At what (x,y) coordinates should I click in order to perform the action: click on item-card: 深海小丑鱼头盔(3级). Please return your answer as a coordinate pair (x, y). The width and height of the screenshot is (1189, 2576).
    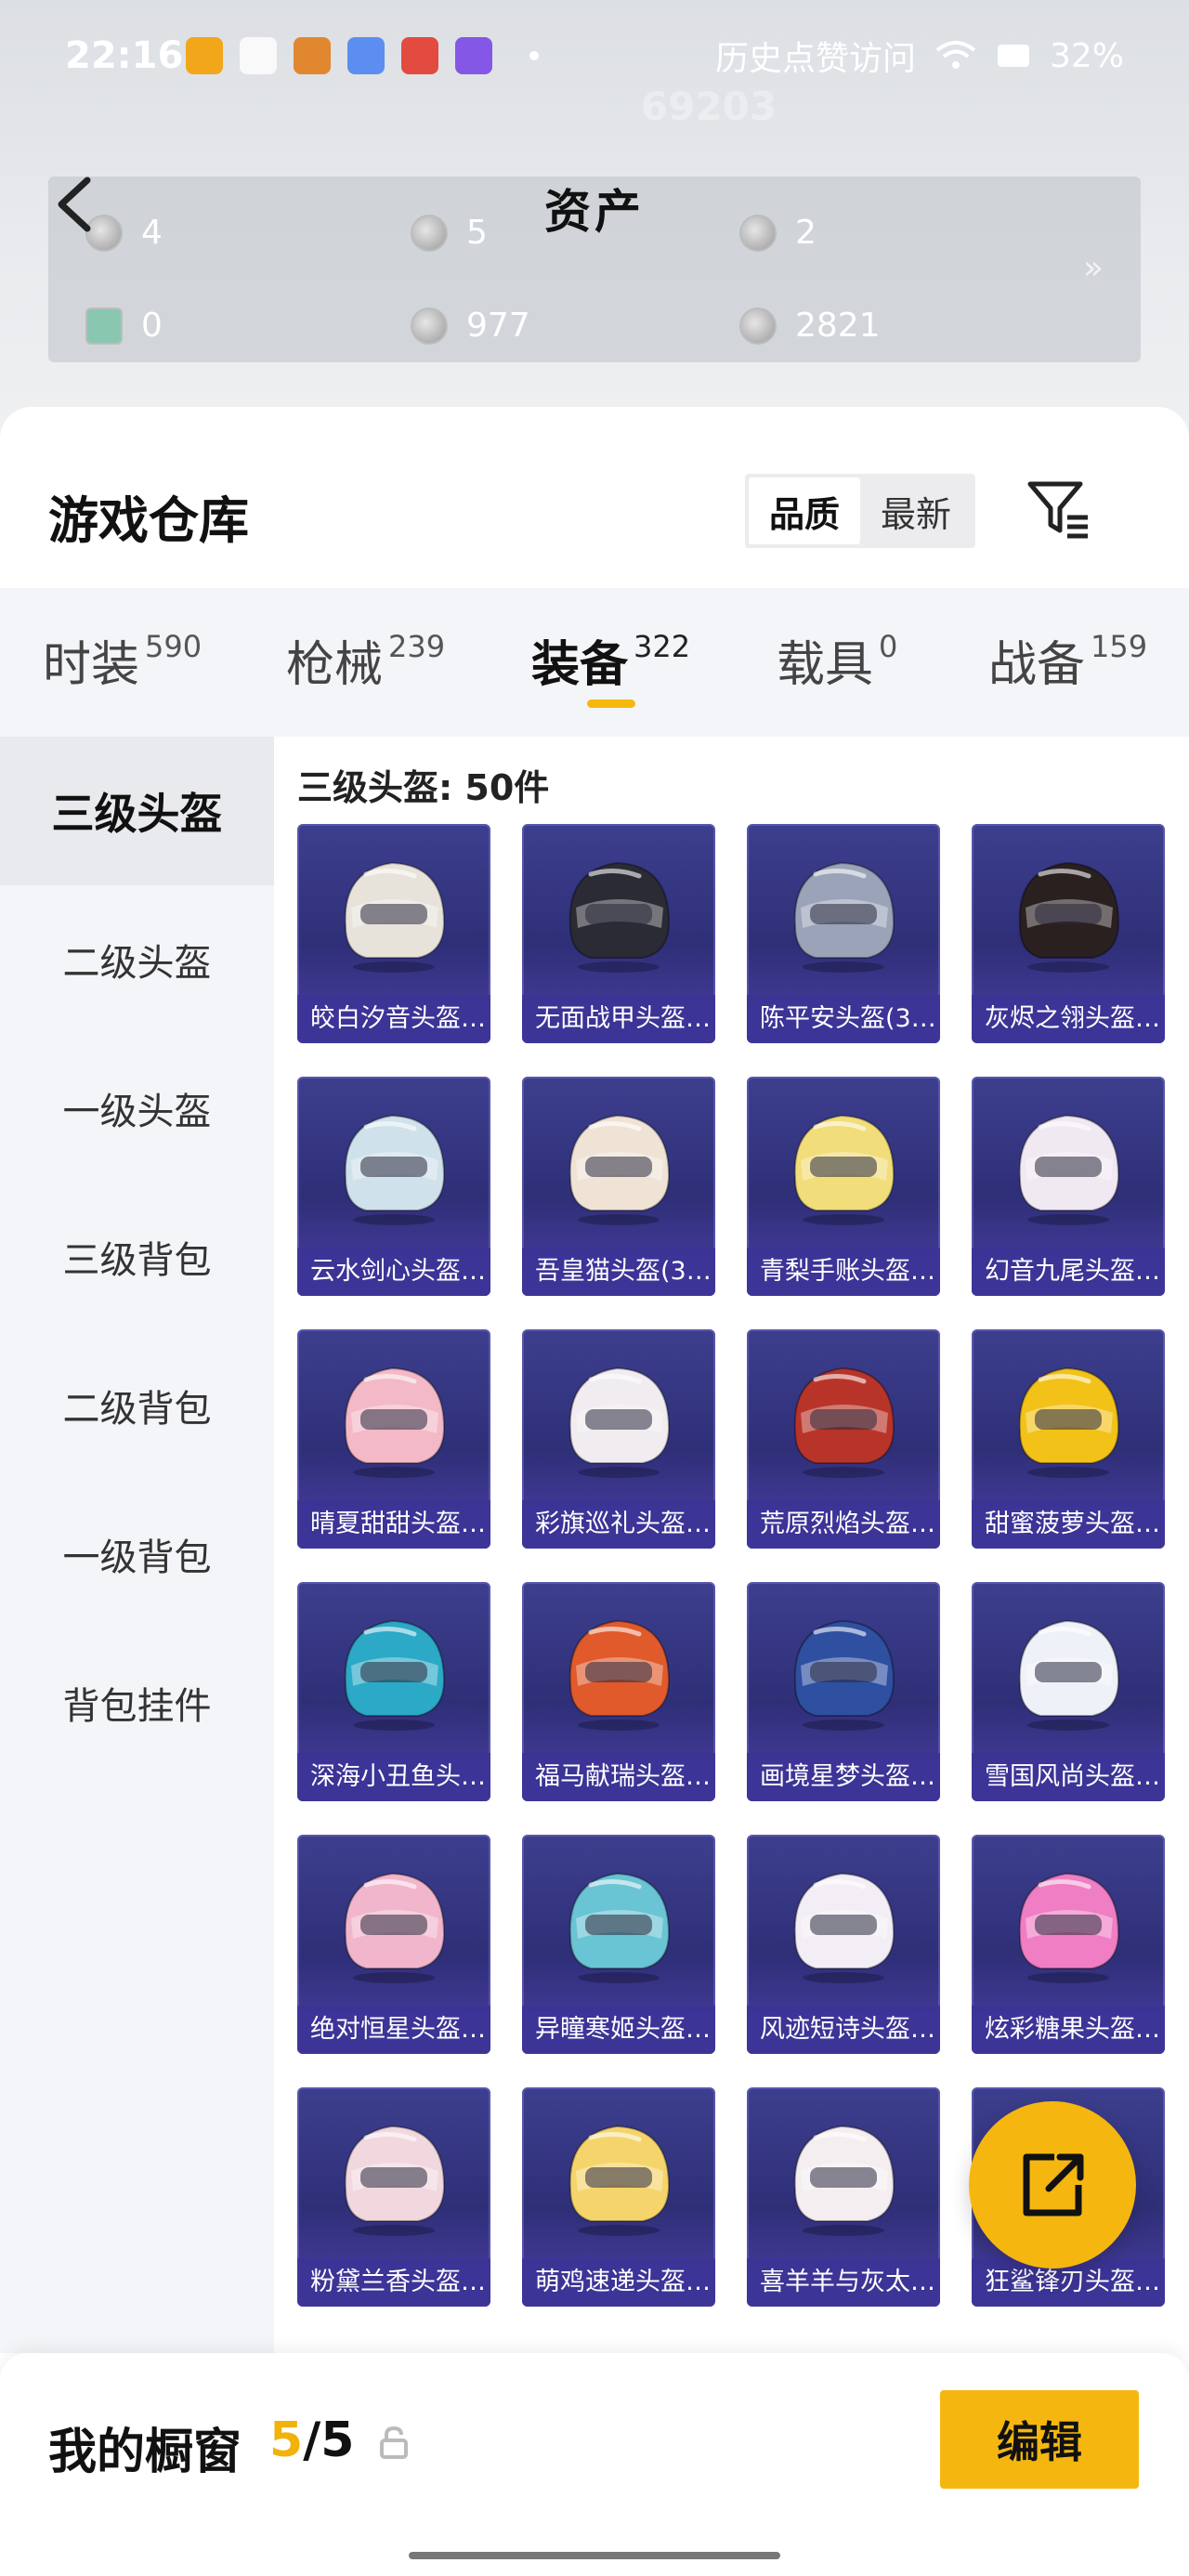
    Looking at the image, I should click on (393, 1691).